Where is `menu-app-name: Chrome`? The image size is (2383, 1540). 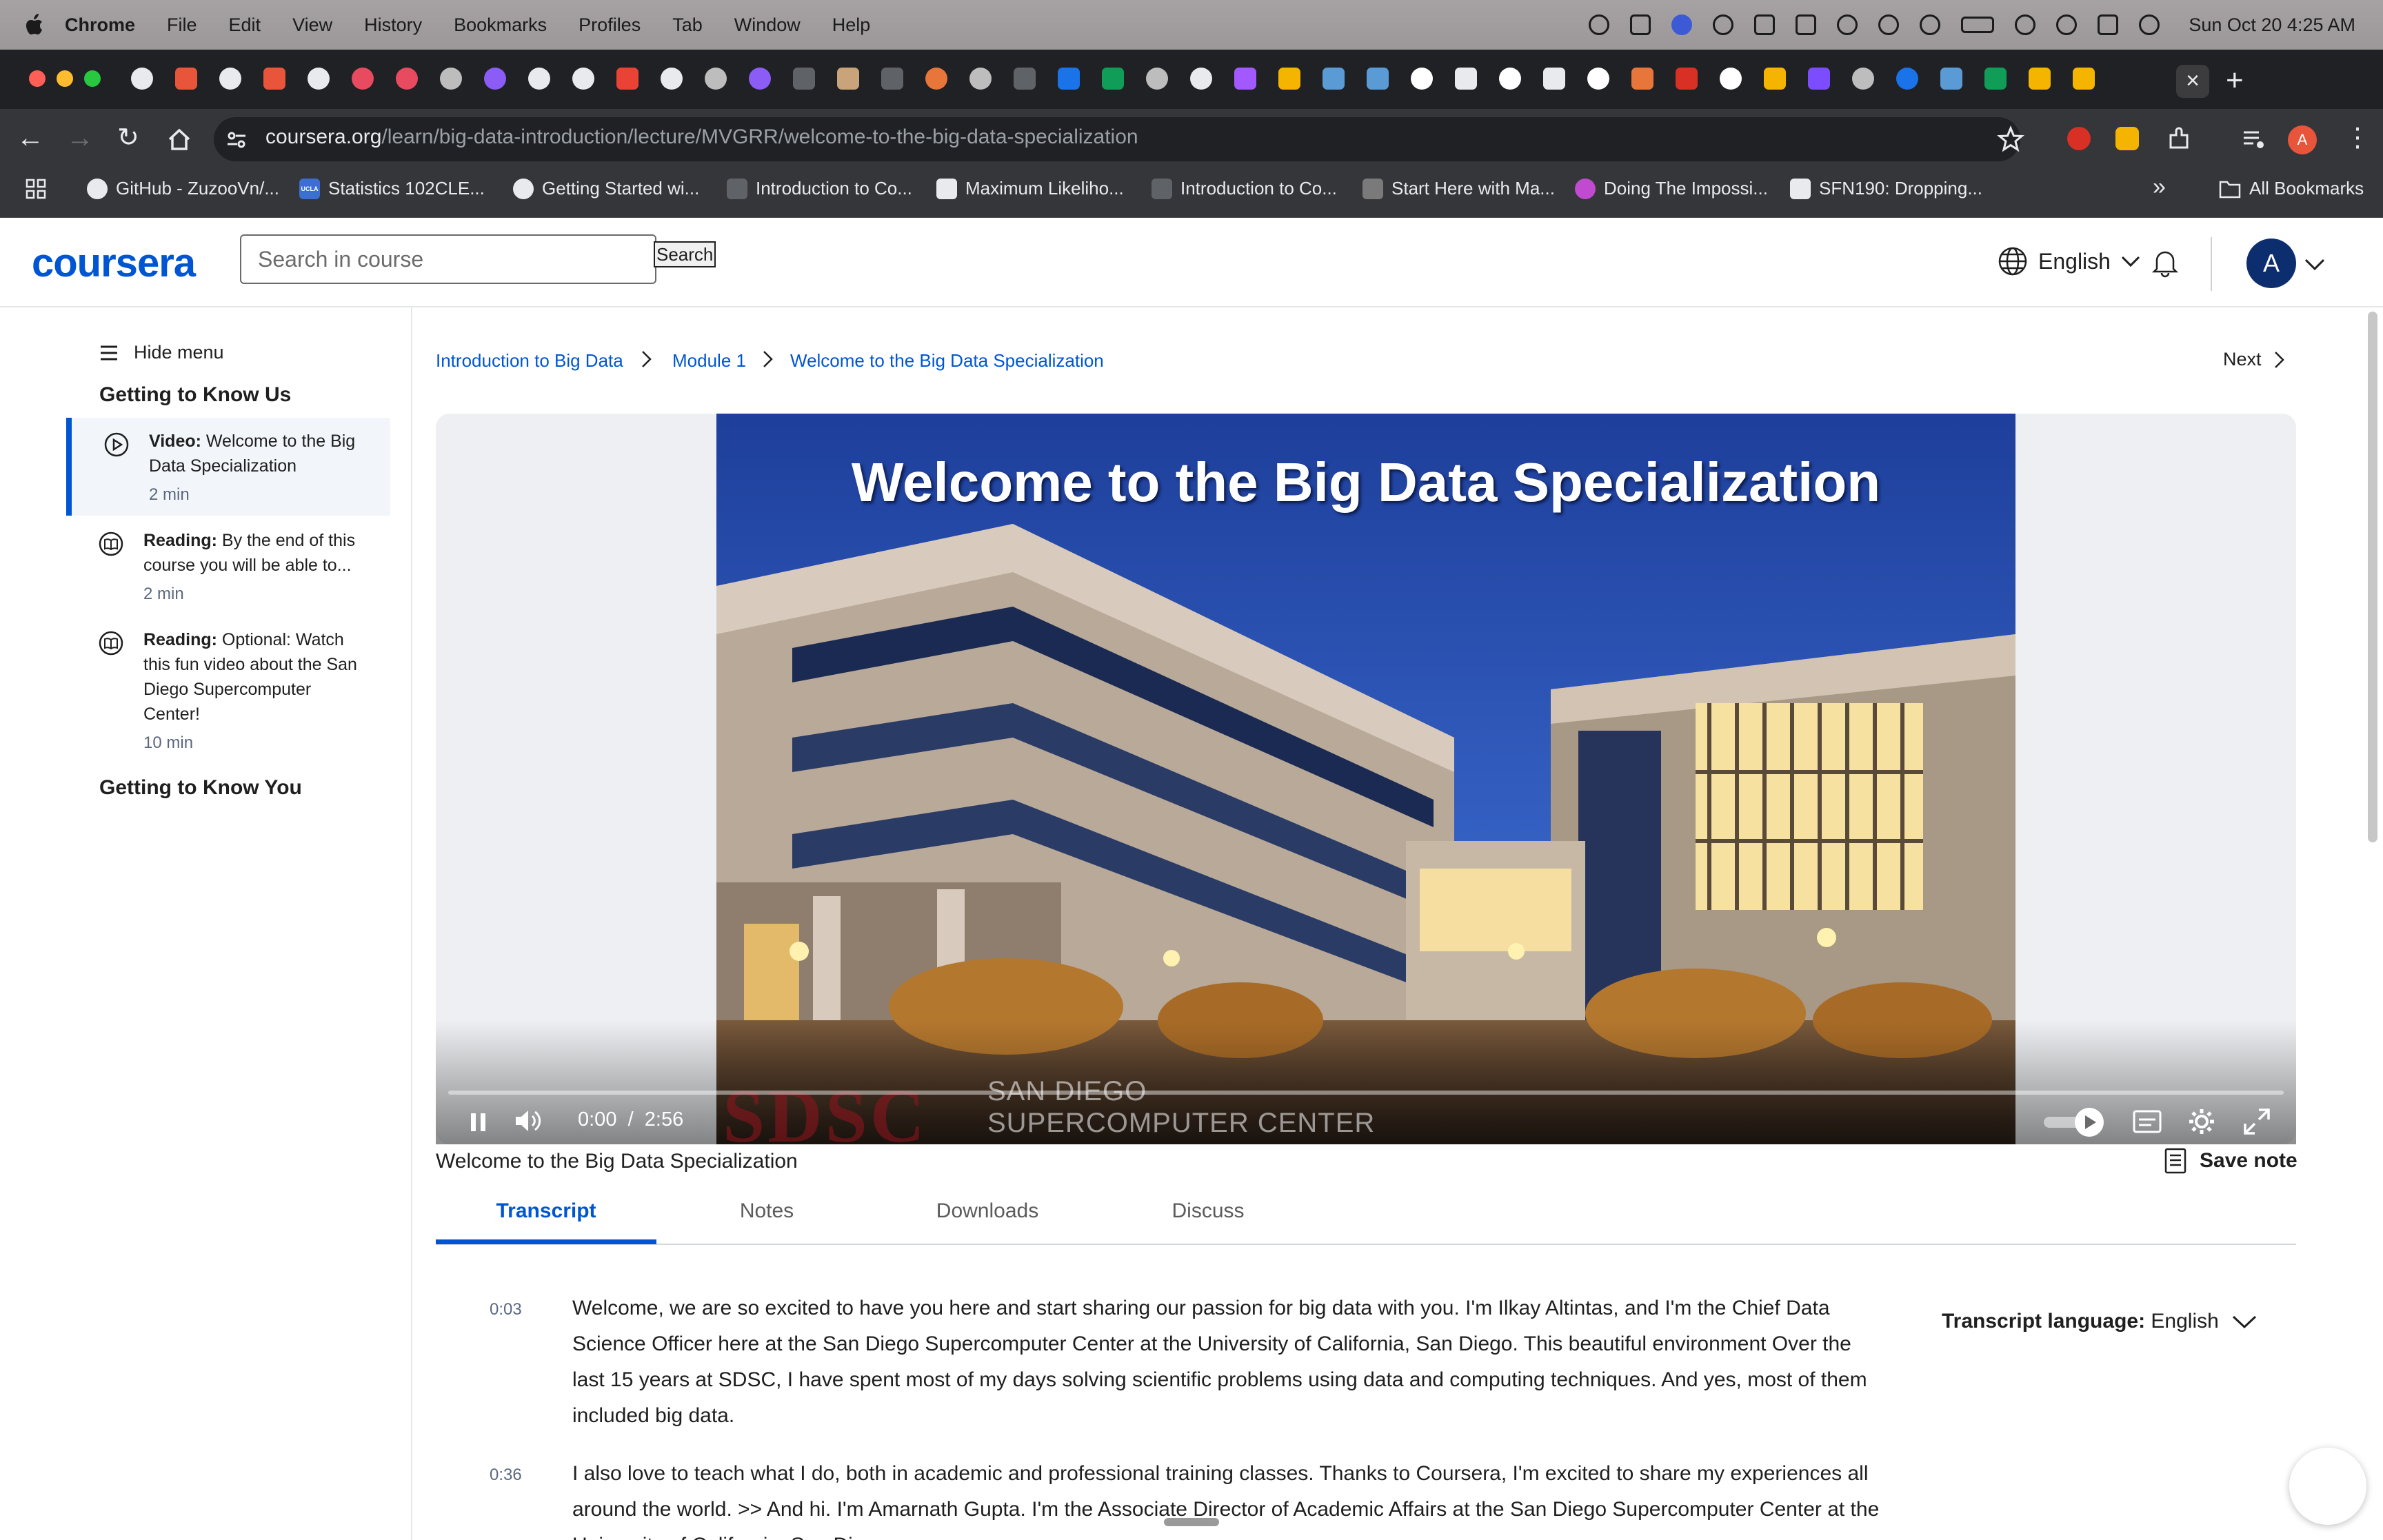 menu-app-name: Chrome is located at coordinates (100, 25).